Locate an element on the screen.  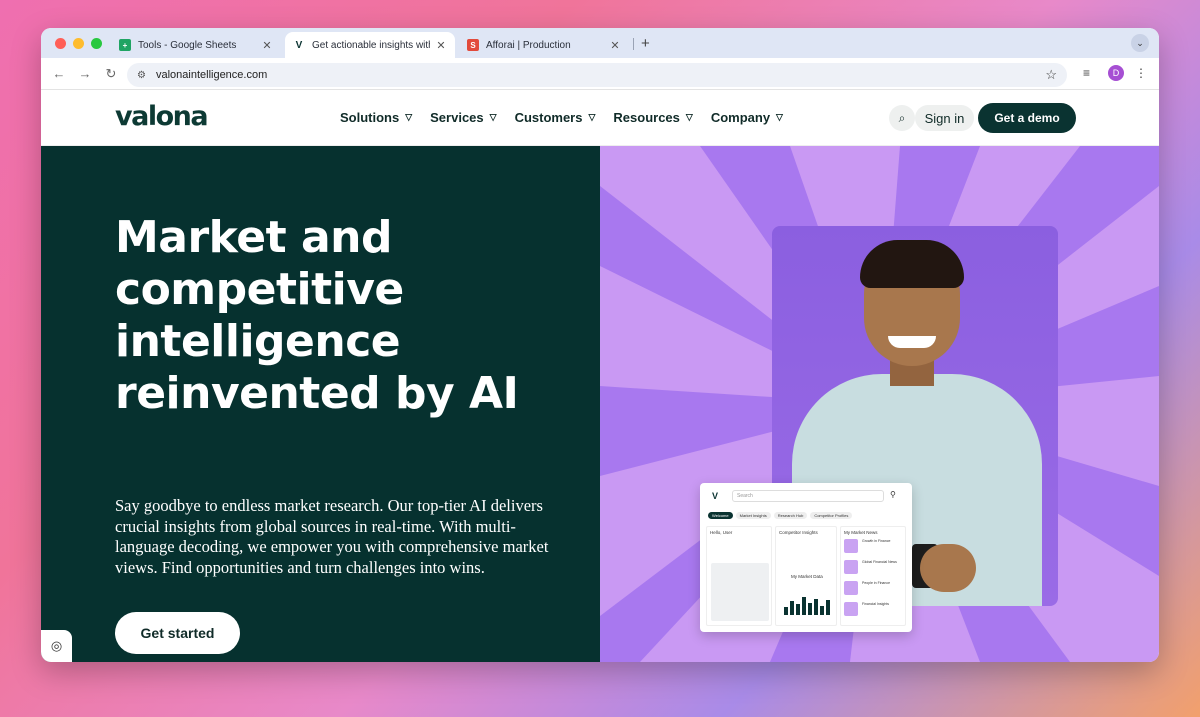
user-icon: ⚲ is located at coordinates (893, 494).